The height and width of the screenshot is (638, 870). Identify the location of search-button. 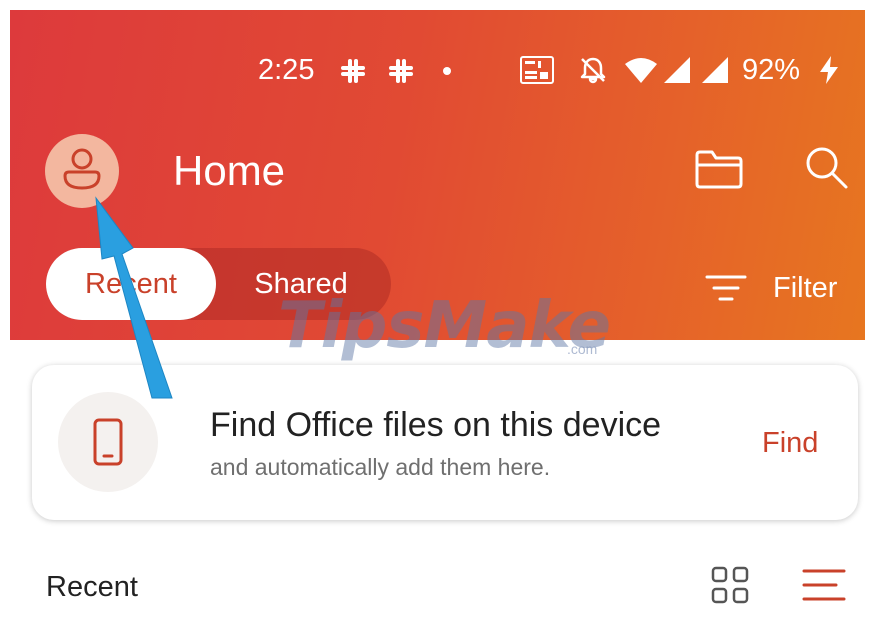
(827, 168).